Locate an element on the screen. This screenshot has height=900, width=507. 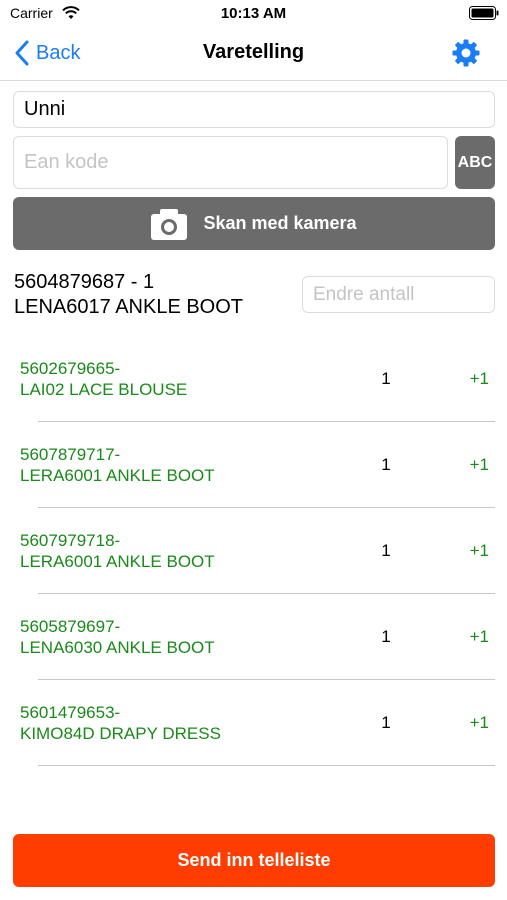
camera-icon is located at coordinates (169, 224).